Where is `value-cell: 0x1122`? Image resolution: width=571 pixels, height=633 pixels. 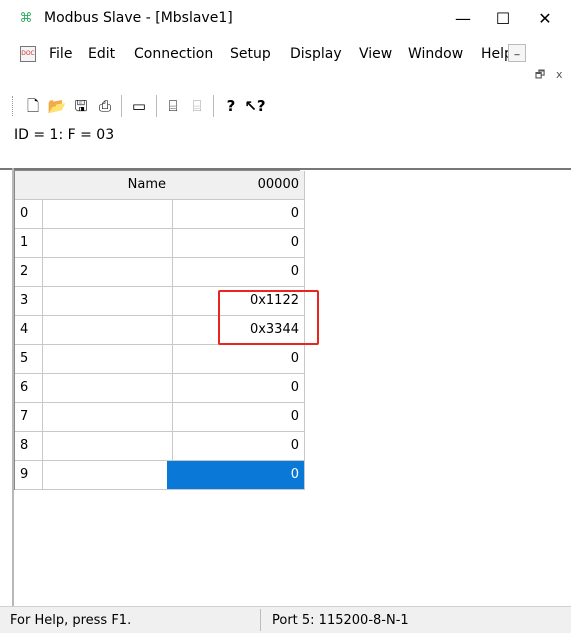
value-cell: 0x1122 is located at coordinates (236, 301).